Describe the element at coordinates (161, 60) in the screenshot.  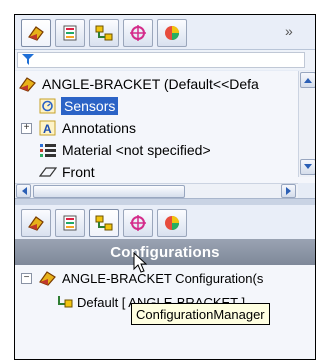
I see `tree-filter-input` at that location.